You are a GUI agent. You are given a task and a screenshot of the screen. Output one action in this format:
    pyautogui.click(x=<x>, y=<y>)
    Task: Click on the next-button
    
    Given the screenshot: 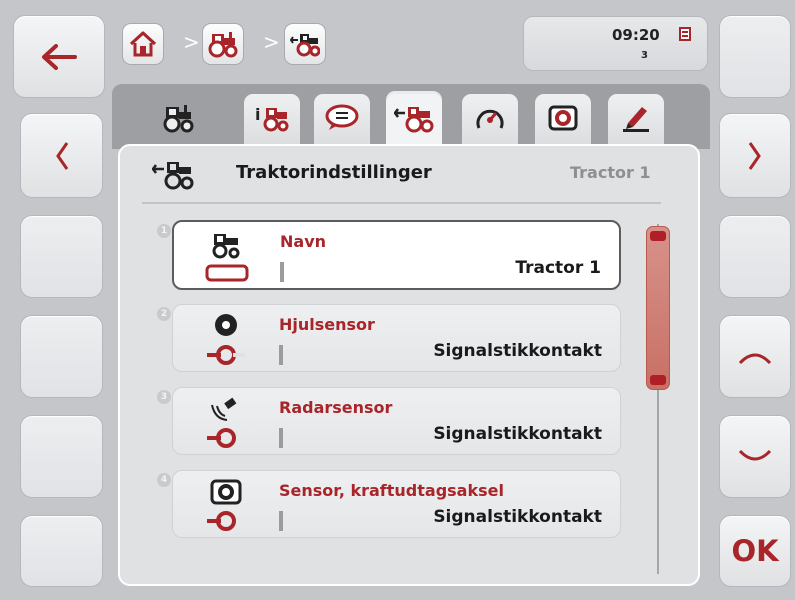 What is the action you would take?
    pyautogui.click(x=755, y=155)
    